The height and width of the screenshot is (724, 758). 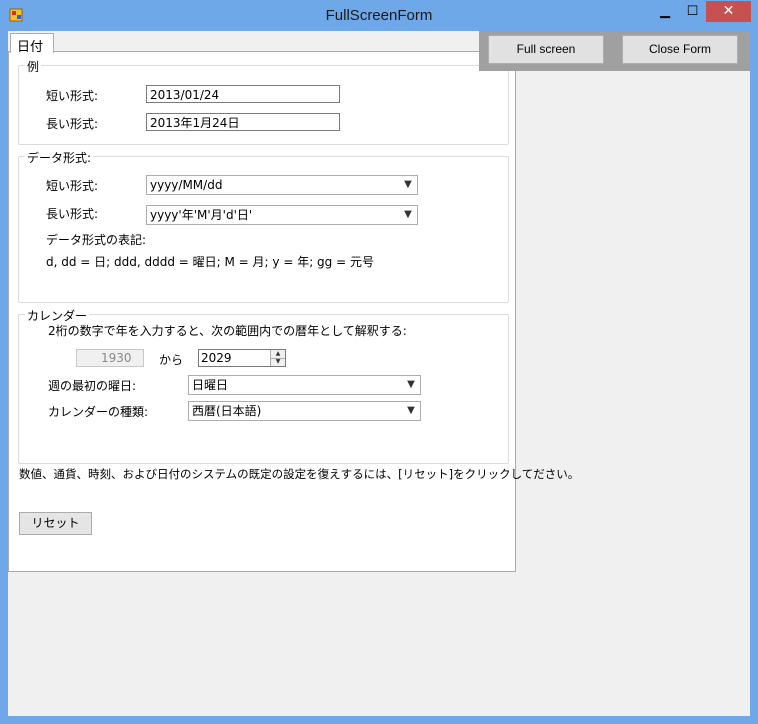 What do you see at coordinates (201, 215) in the screenshot?
I see `format-long-value: yyyy'年'M'月'd'日'` at bounding box center [201, 215].